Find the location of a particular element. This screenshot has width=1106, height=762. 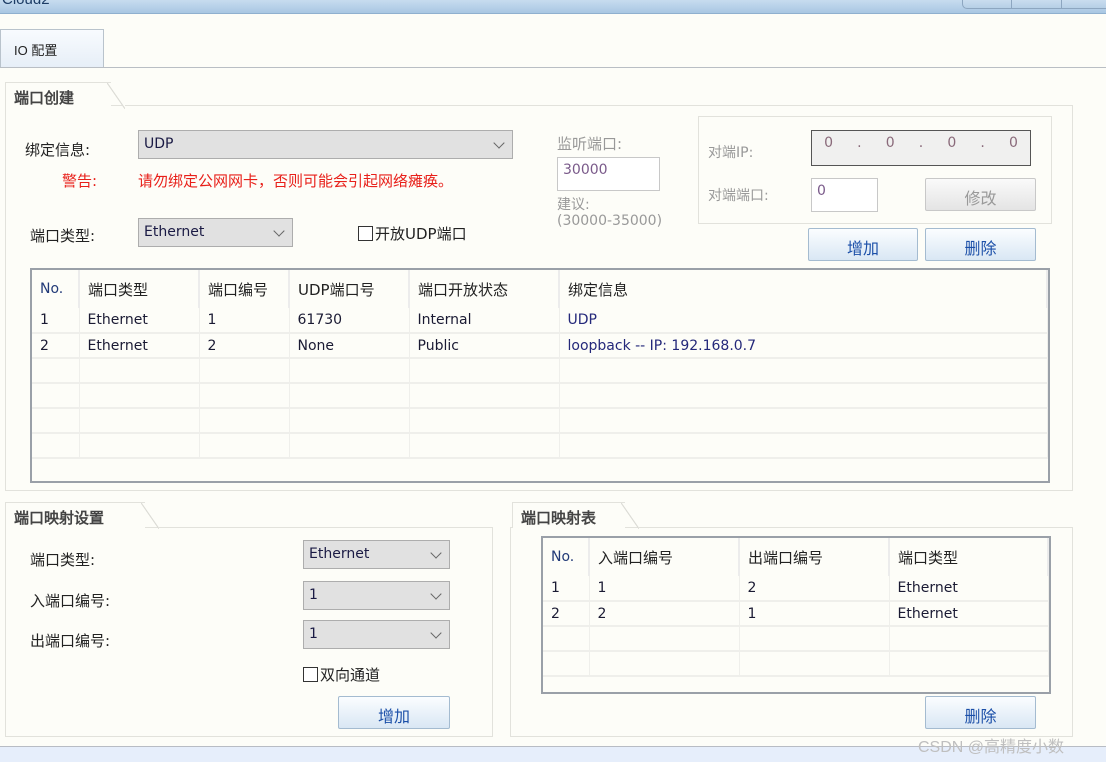

column-header: 出端口编号 is located at coordinates (814, 557).